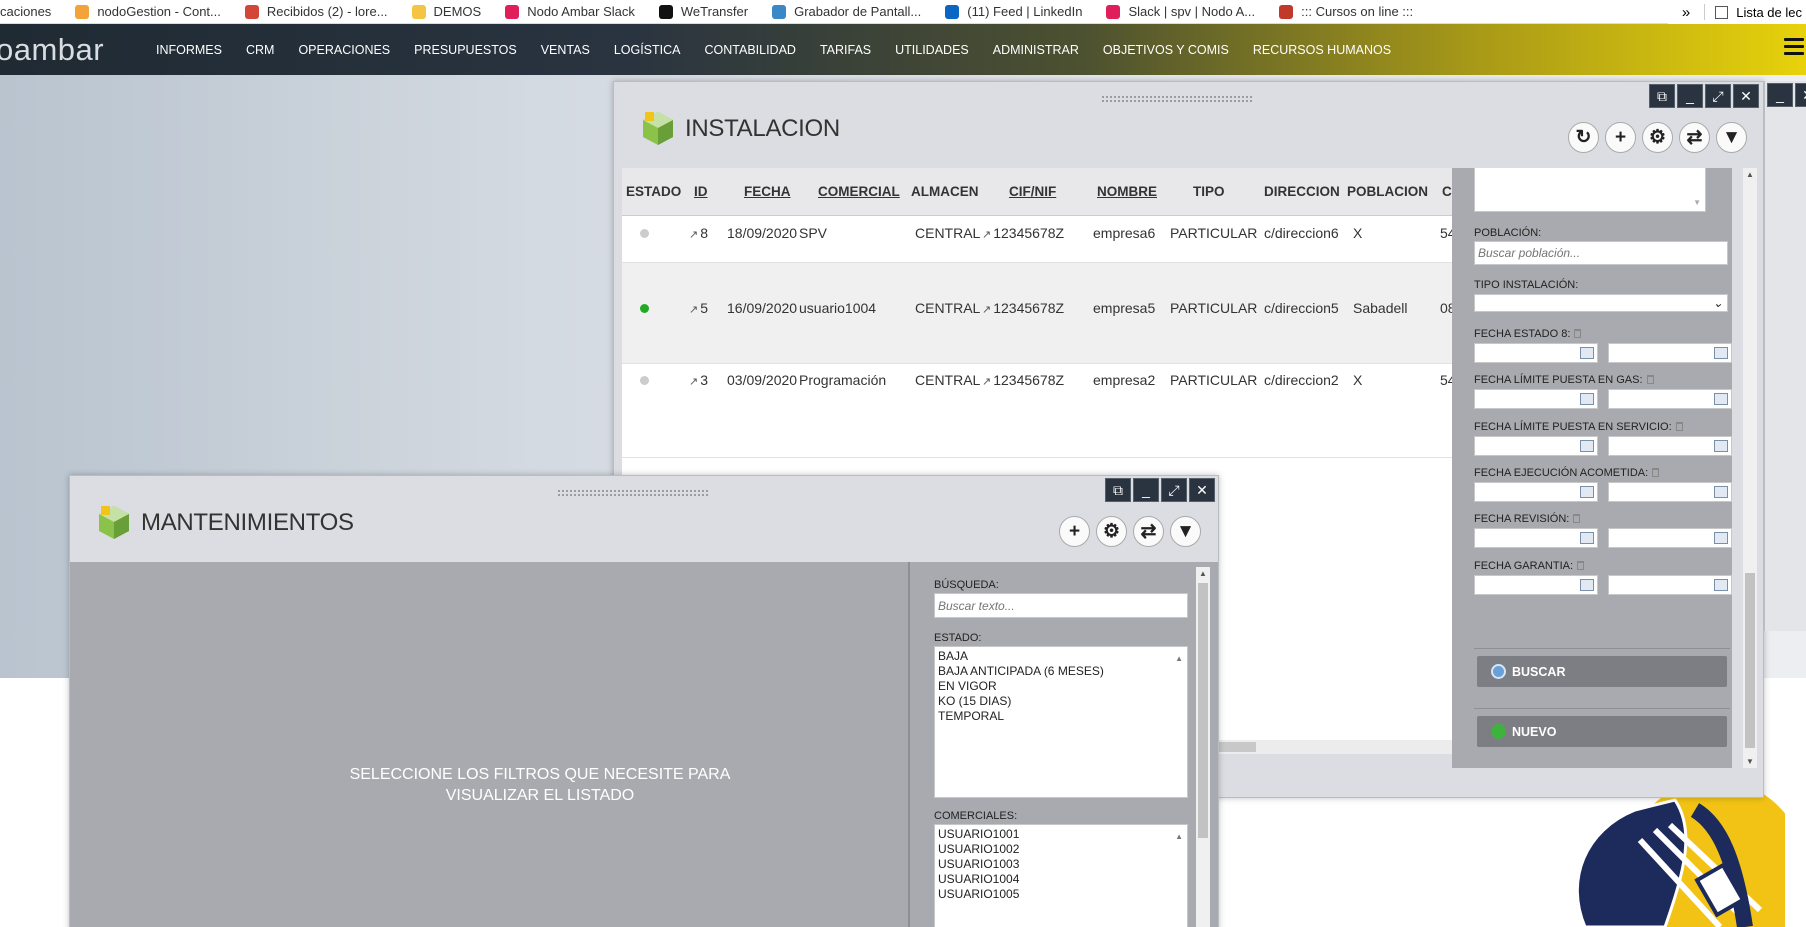  I want to click on poblacion-search-input, so click(1601, 253).